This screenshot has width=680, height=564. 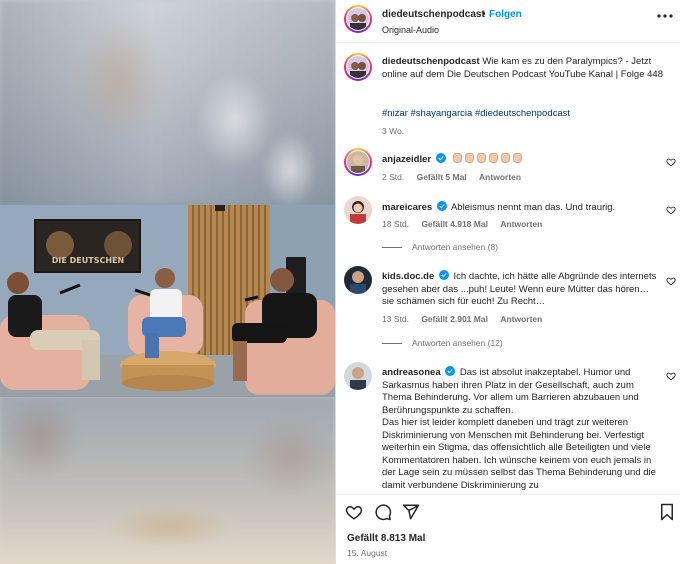 I want to click on comment-meta: 18 Std. Gefällt 4.918 Mal Antworten, so click(x=467, y=224).